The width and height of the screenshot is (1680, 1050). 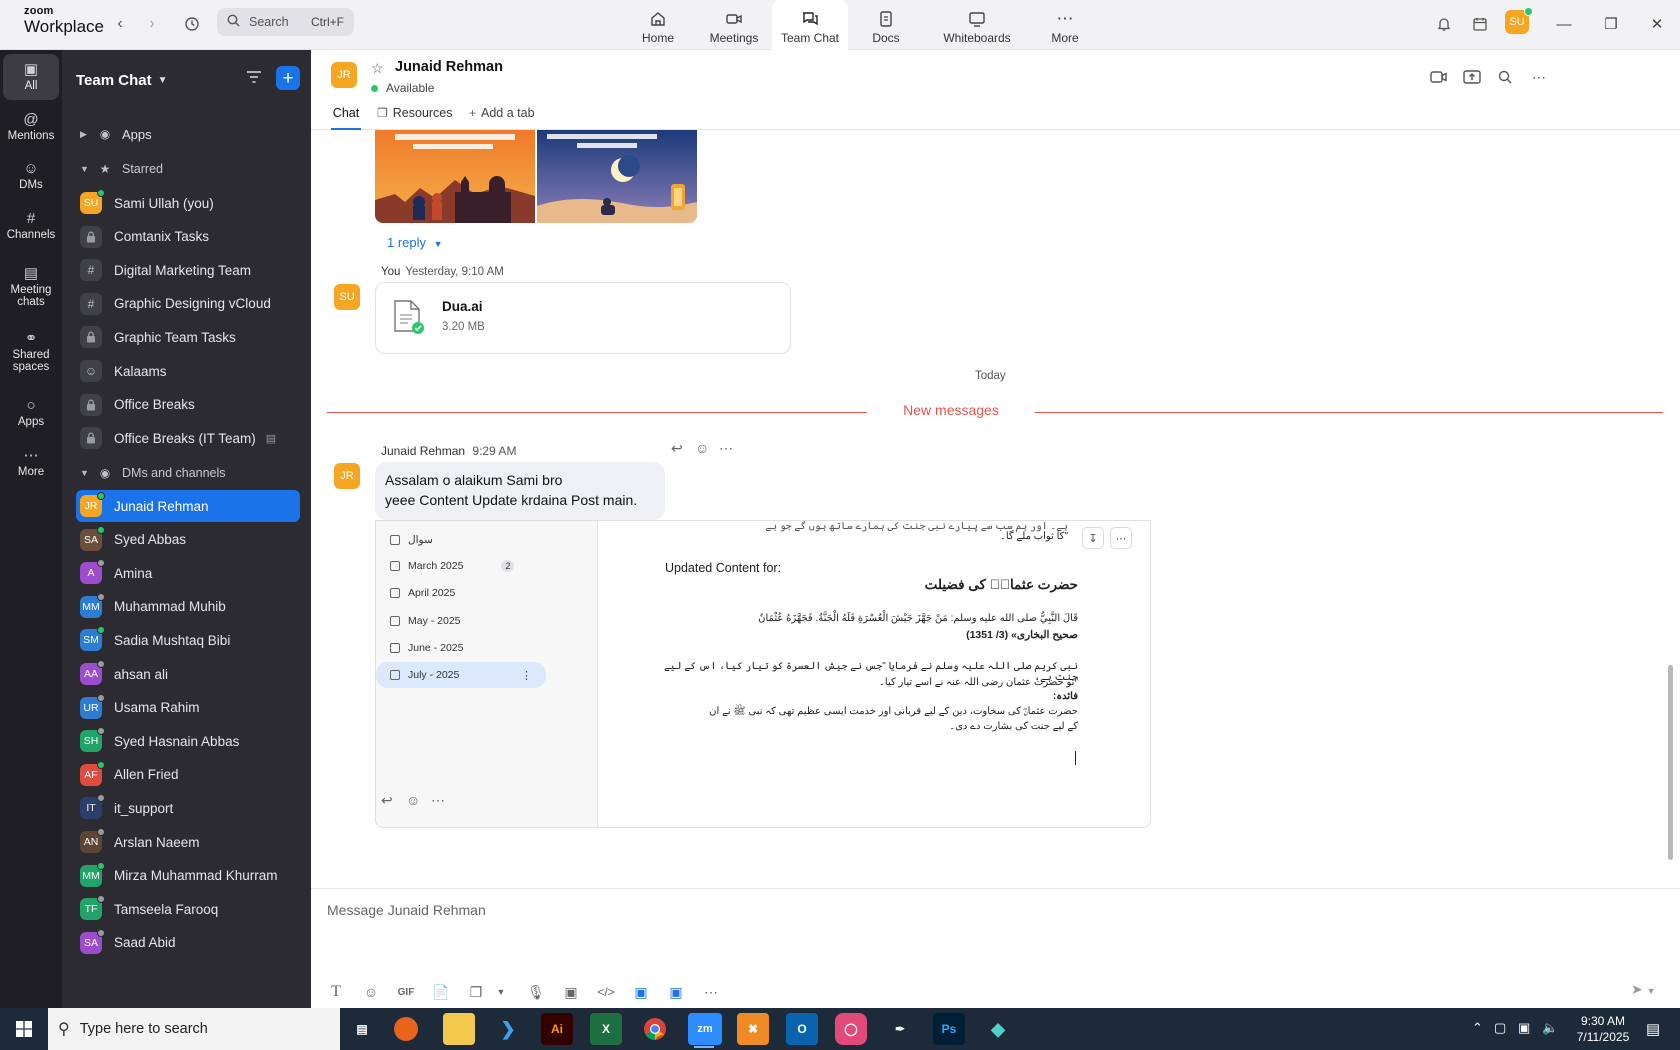 What do you see at coordinates (1065, 25) in the screenshot?
I see `tab-more: ⋯ More` at bounding box center [1065, 25].